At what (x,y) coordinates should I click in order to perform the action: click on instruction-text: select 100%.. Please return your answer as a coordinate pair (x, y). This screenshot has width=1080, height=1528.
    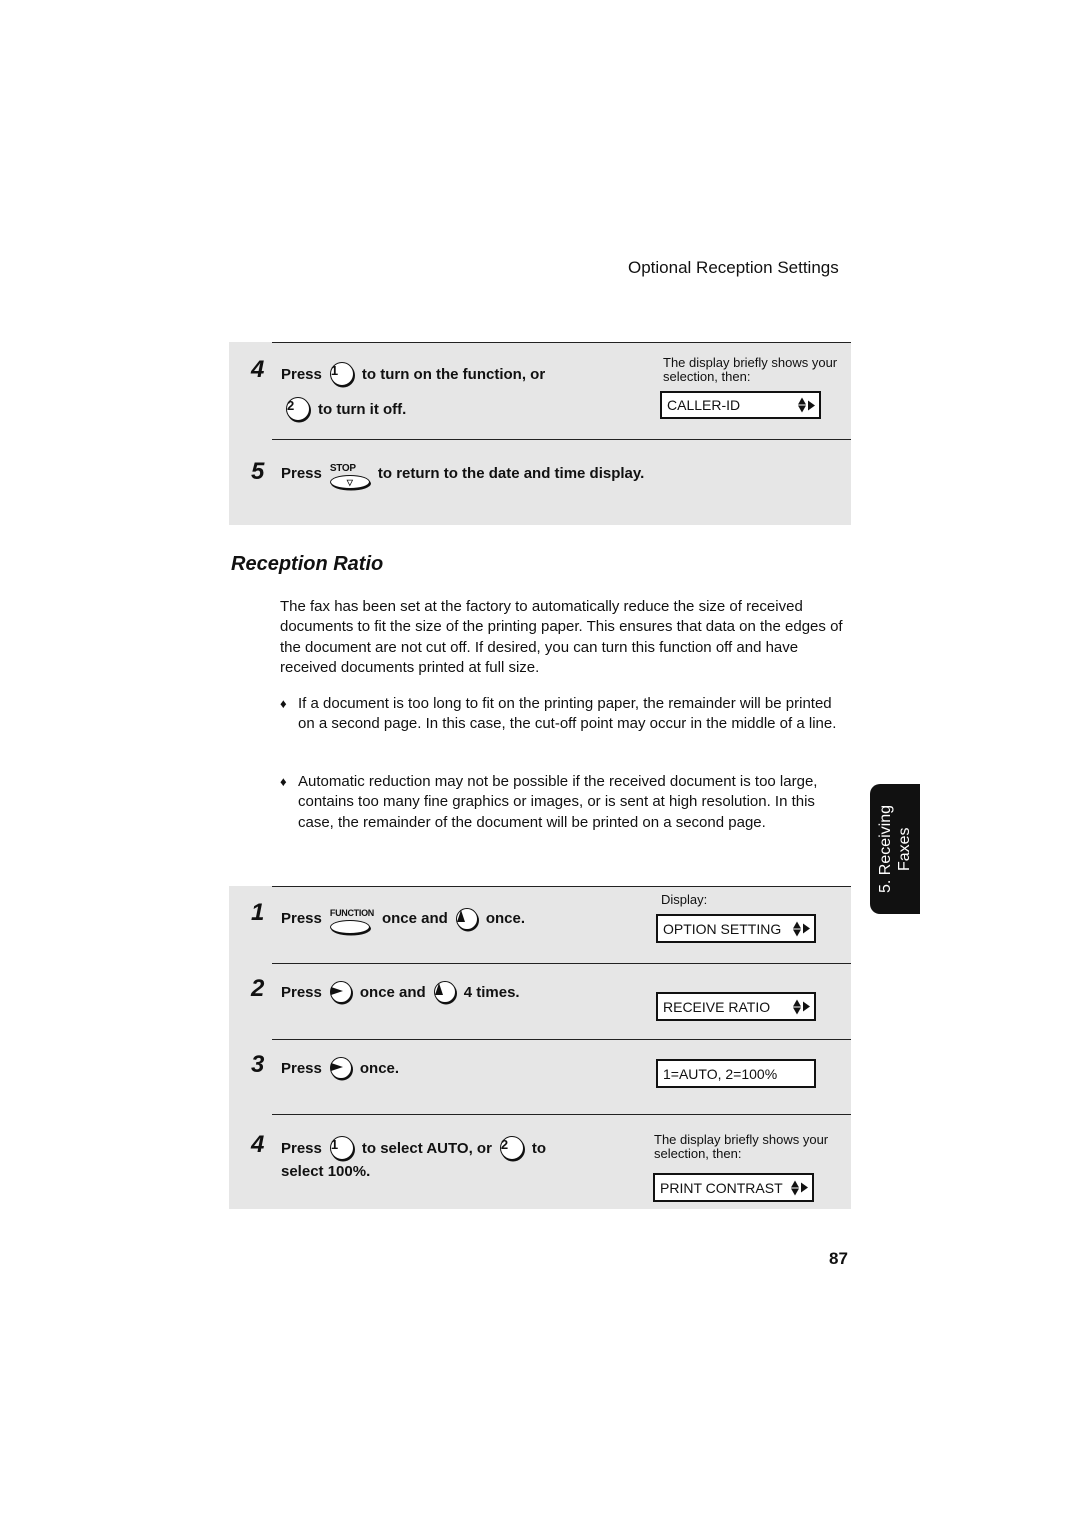
    Looking at the image, I should click on (326, 1171).